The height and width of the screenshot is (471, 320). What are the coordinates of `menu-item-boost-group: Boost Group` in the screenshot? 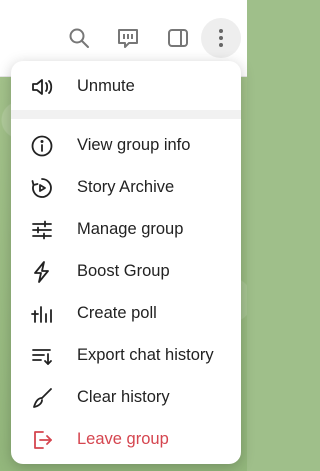 It's located at (126, 272).